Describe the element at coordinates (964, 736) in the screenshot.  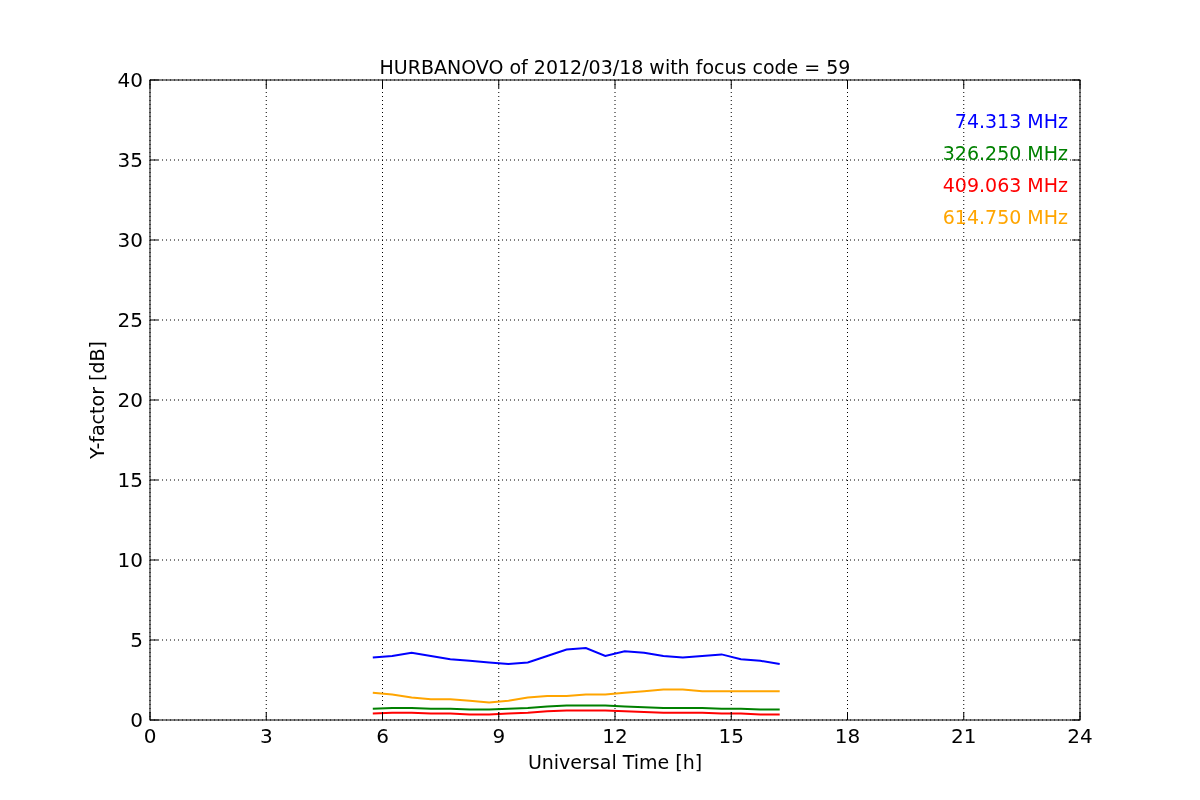
I see `tick-label: 21` at that location.